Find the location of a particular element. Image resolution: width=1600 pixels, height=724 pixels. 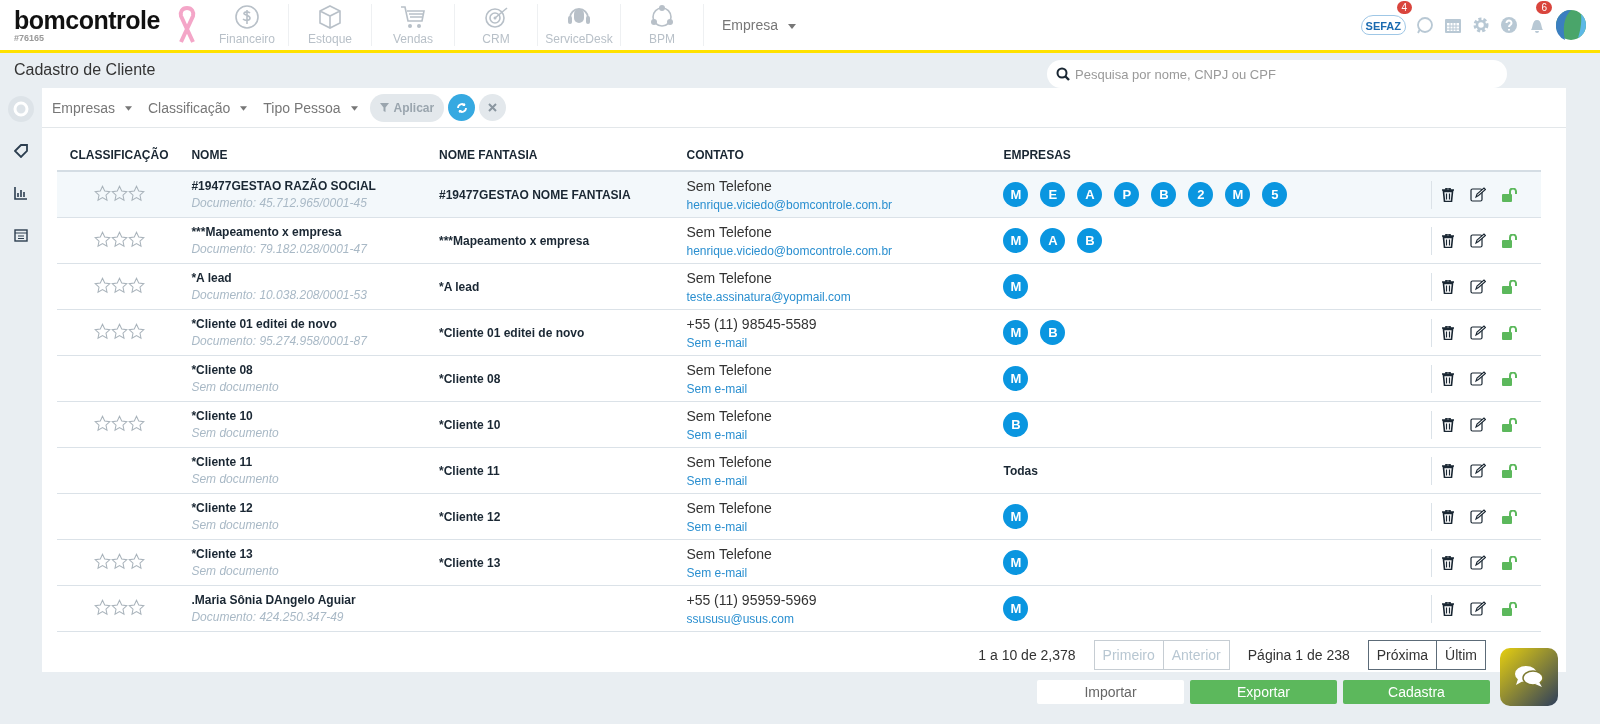

module-link: ServiceDesk is located at coordinates (579, 25).